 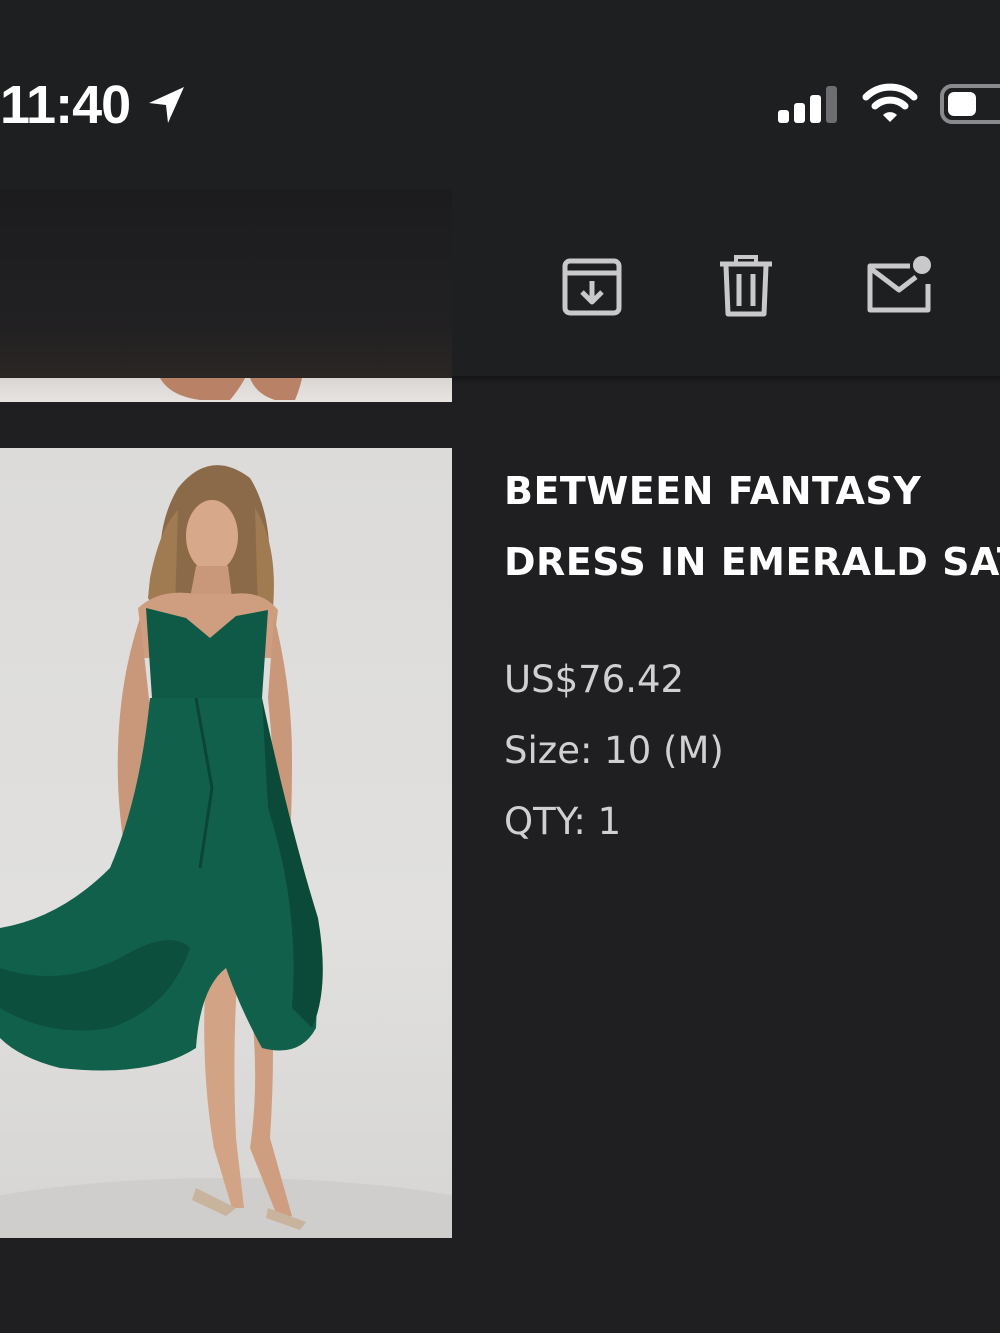 I want to click on previous-product-image, so click(x=226, y=284).